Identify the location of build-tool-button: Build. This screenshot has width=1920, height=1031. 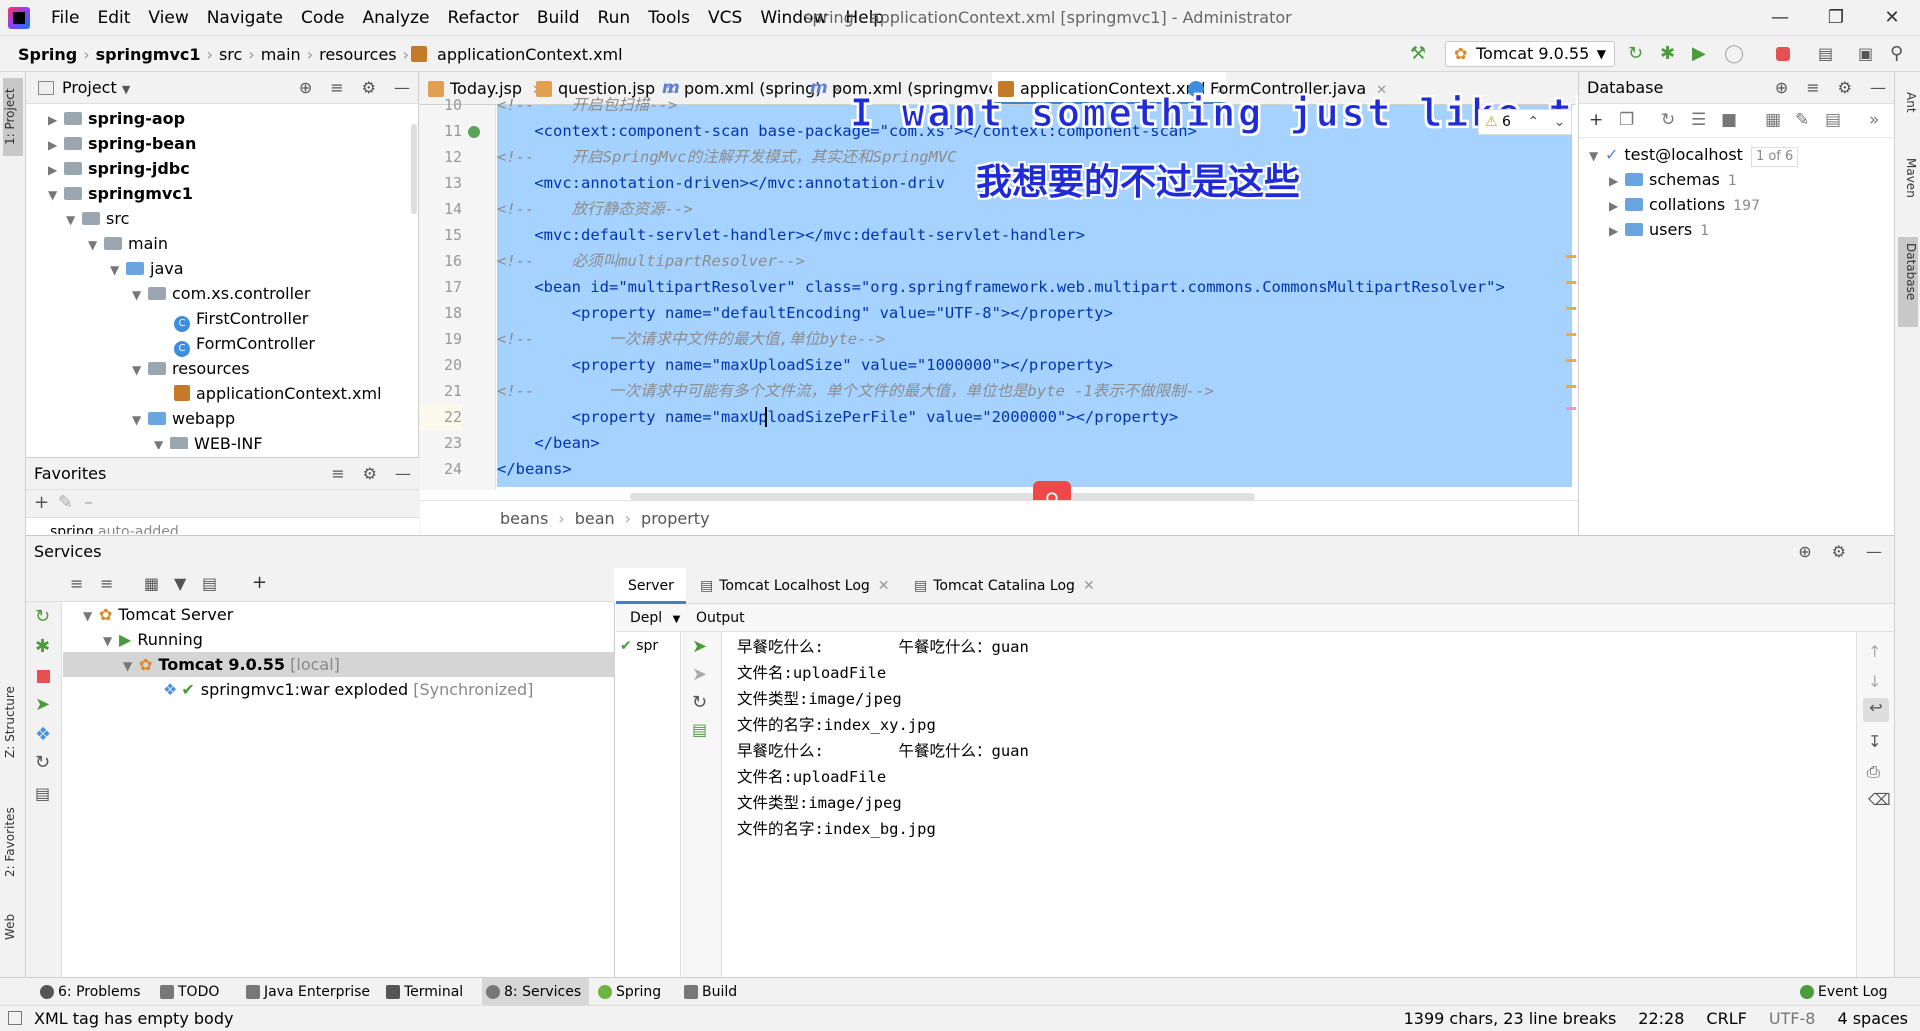
(708, 992).